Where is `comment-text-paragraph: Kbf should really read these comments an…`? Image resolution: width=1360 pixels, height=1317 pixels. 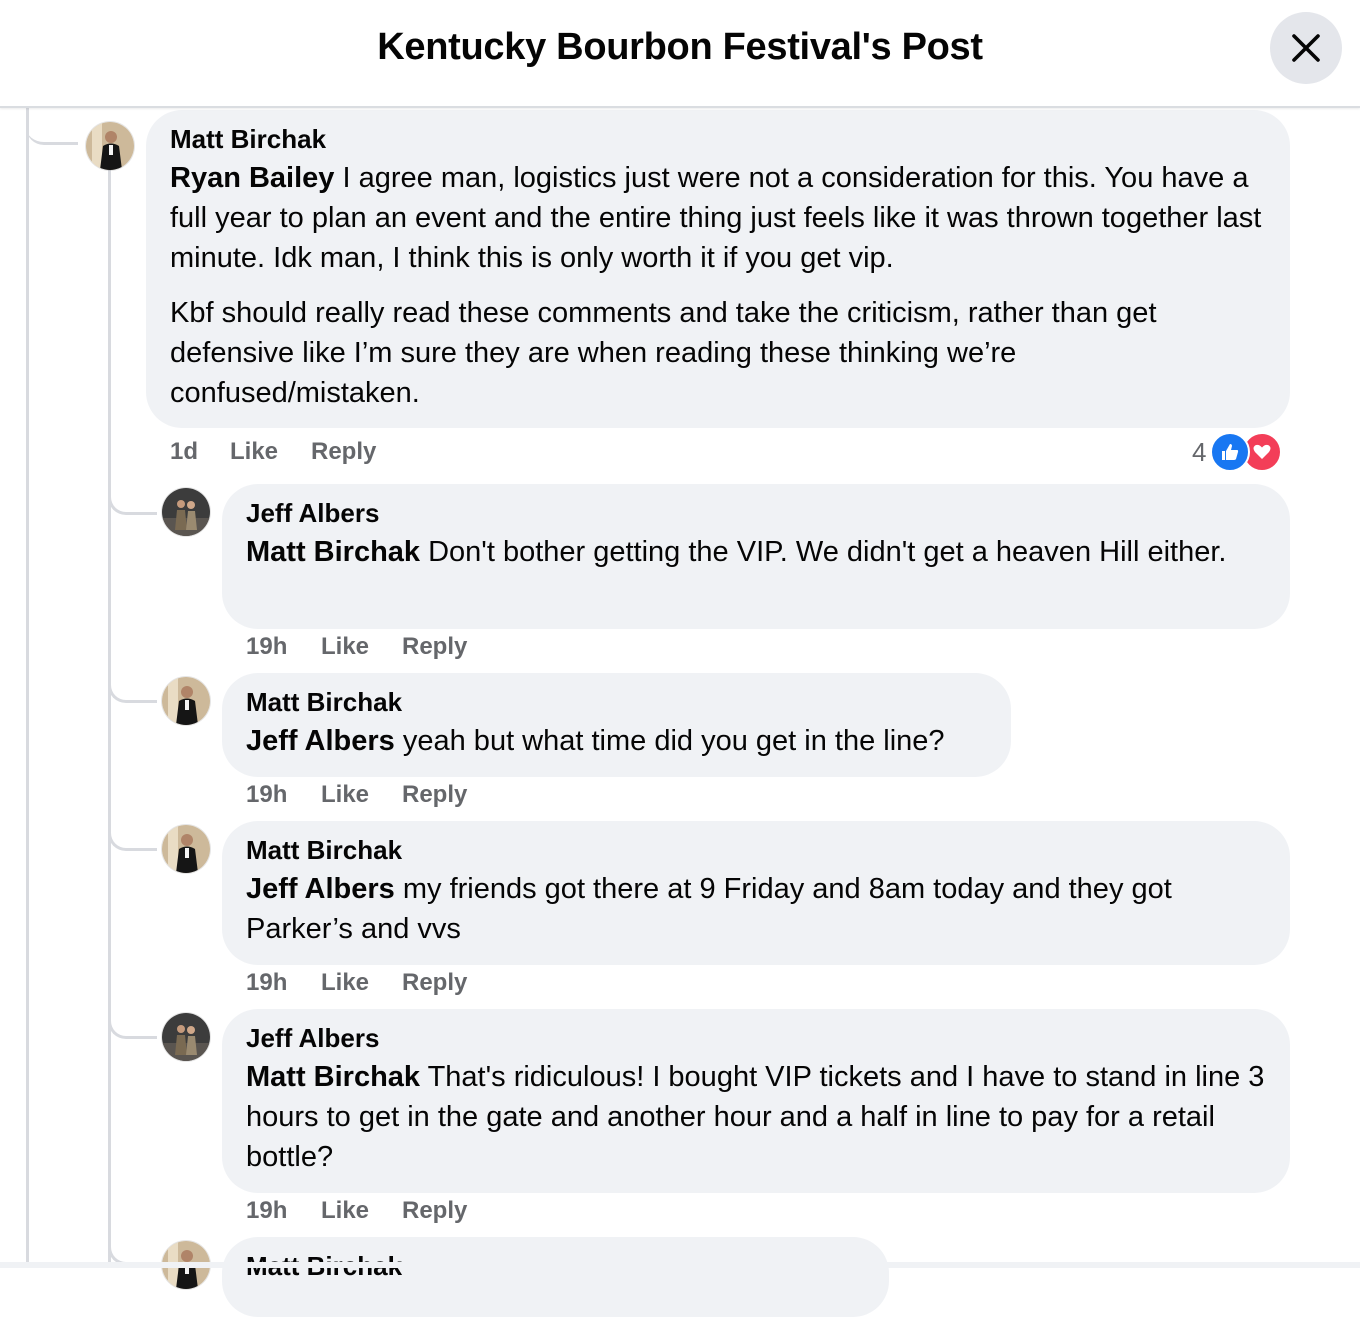 comment-text-paragraph: Kbf should really read these comments an… is located at coordinates (663, 353).